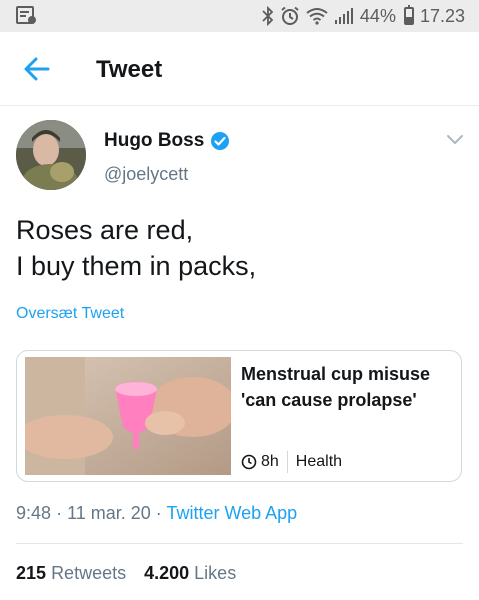 The height and width of the screenshot is (600, 479). What do you see at coordinates (34, 513) in the screenshot?
I see `tweet-time: 9:48` at bounding box center [34, 513].